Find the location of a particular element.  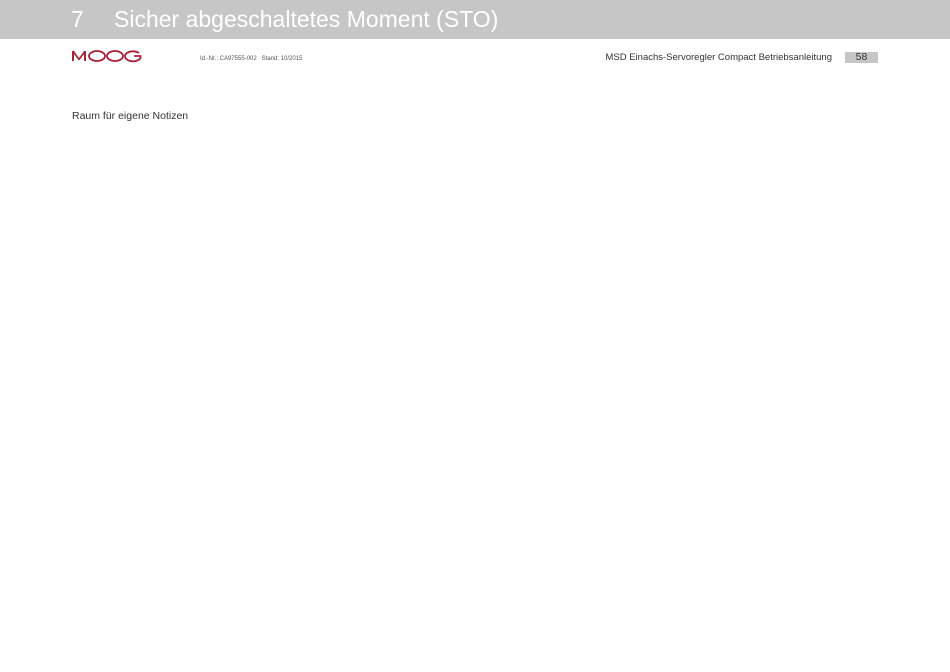

chapter-title: Sicher abgeschaltetes Moment (STO) is located at coordinates (306, 19).